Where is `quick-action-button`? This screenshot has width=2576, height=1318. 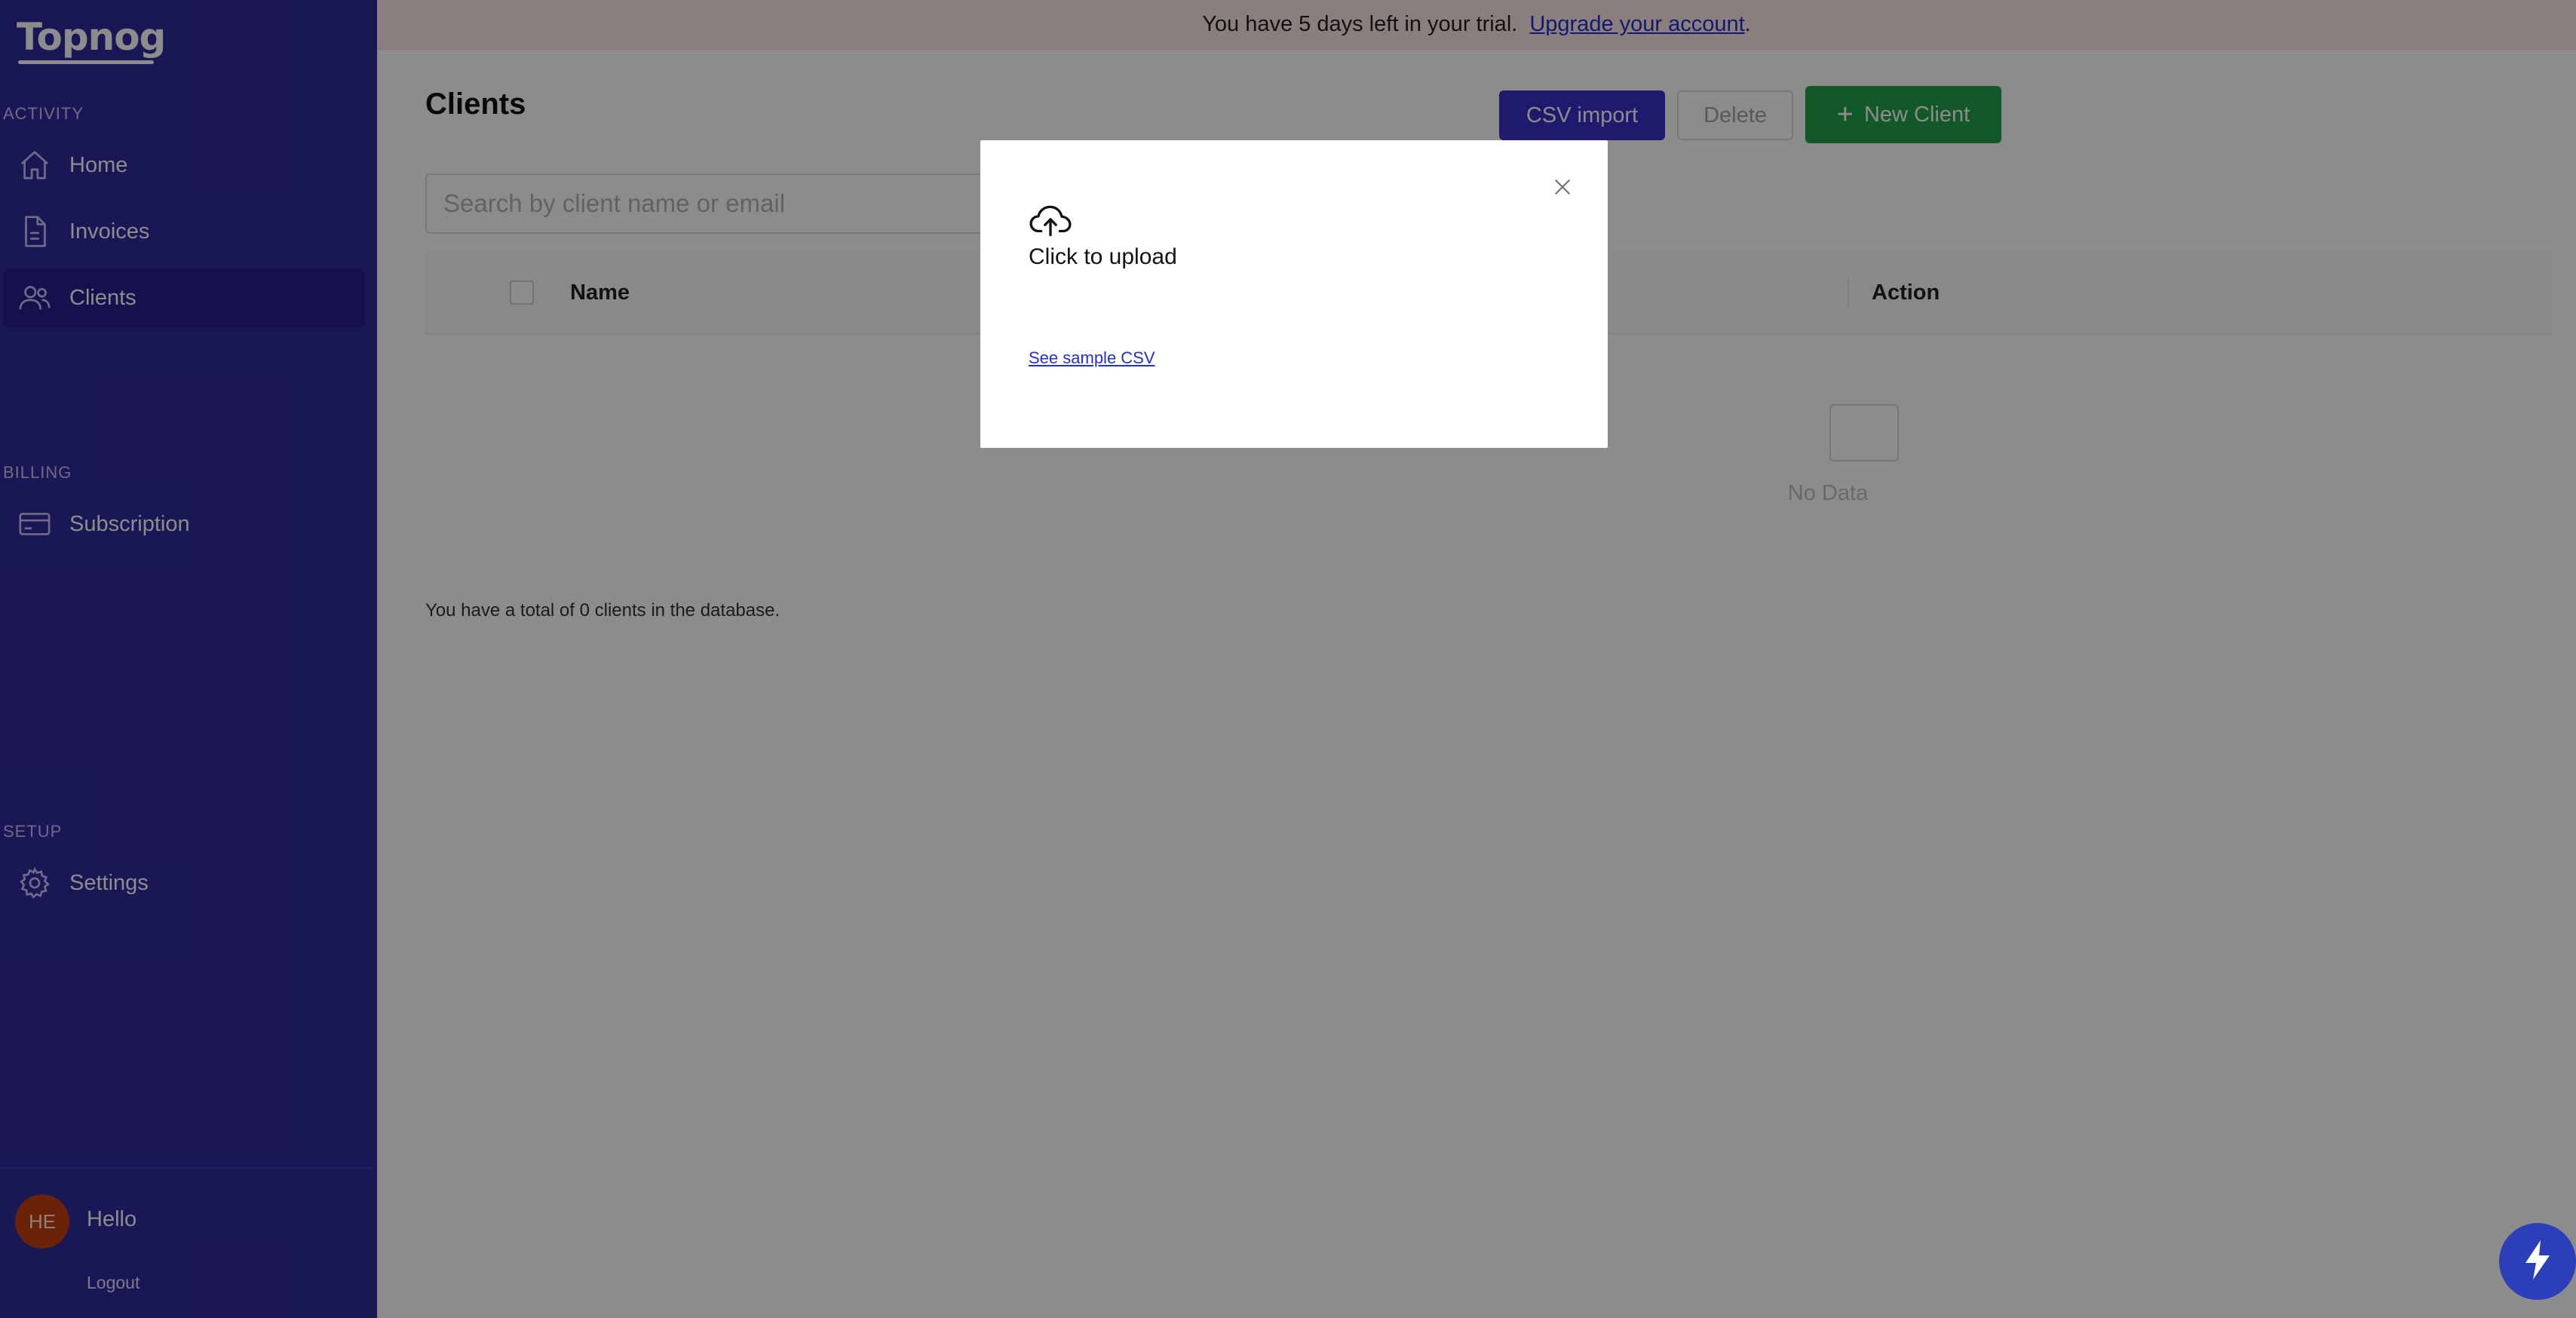 quick-action-button is located at coordinates (2537, 1261).